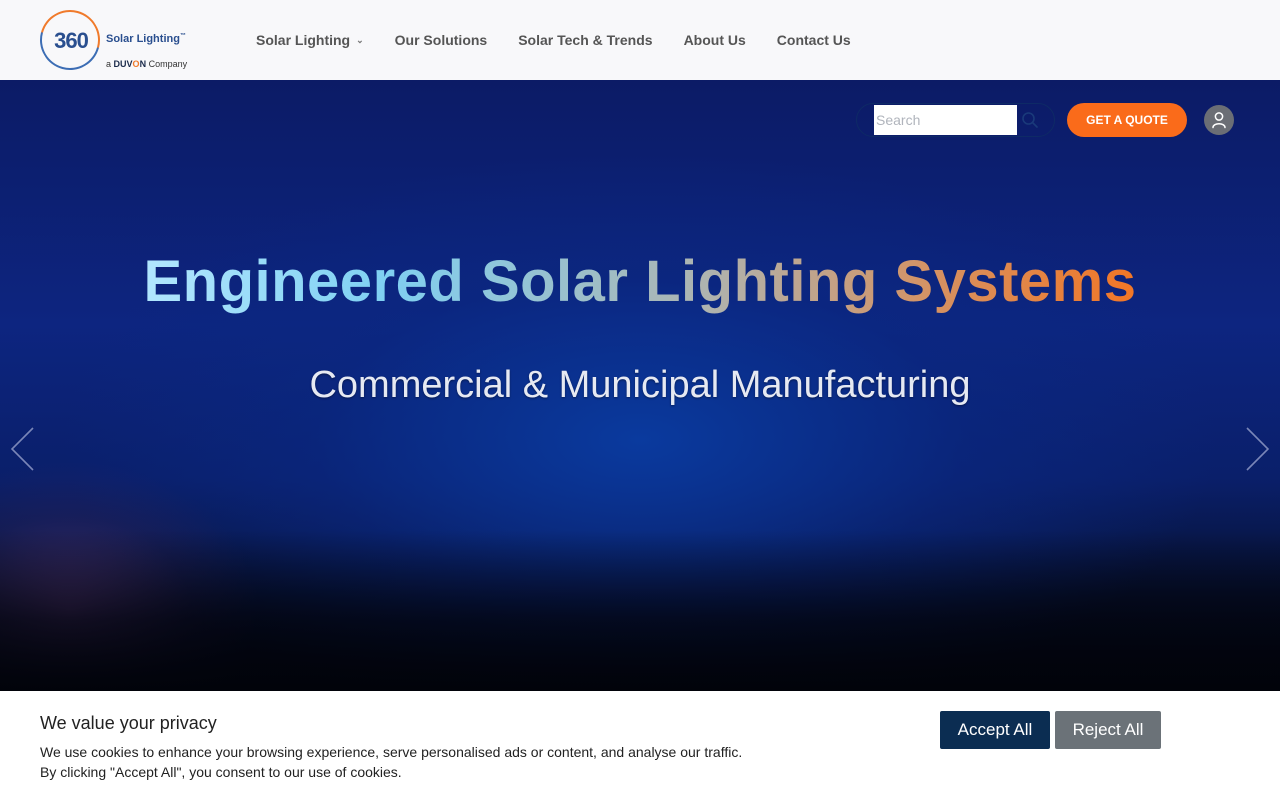  I want to click on nav-item-contact-us: Contact Us, so click(814, 40).